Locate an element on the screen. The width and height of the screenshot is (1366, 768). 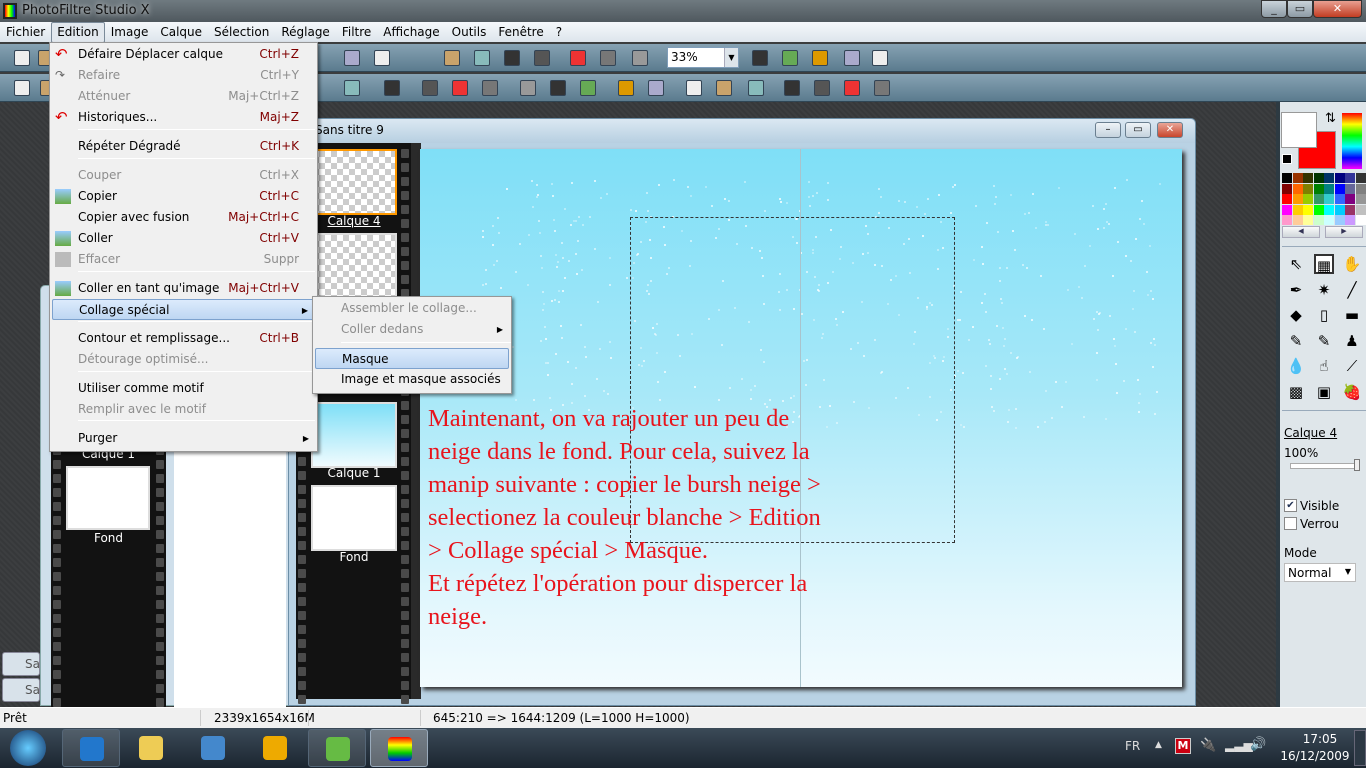
explorer-icon is located at coordinates (151, 748).